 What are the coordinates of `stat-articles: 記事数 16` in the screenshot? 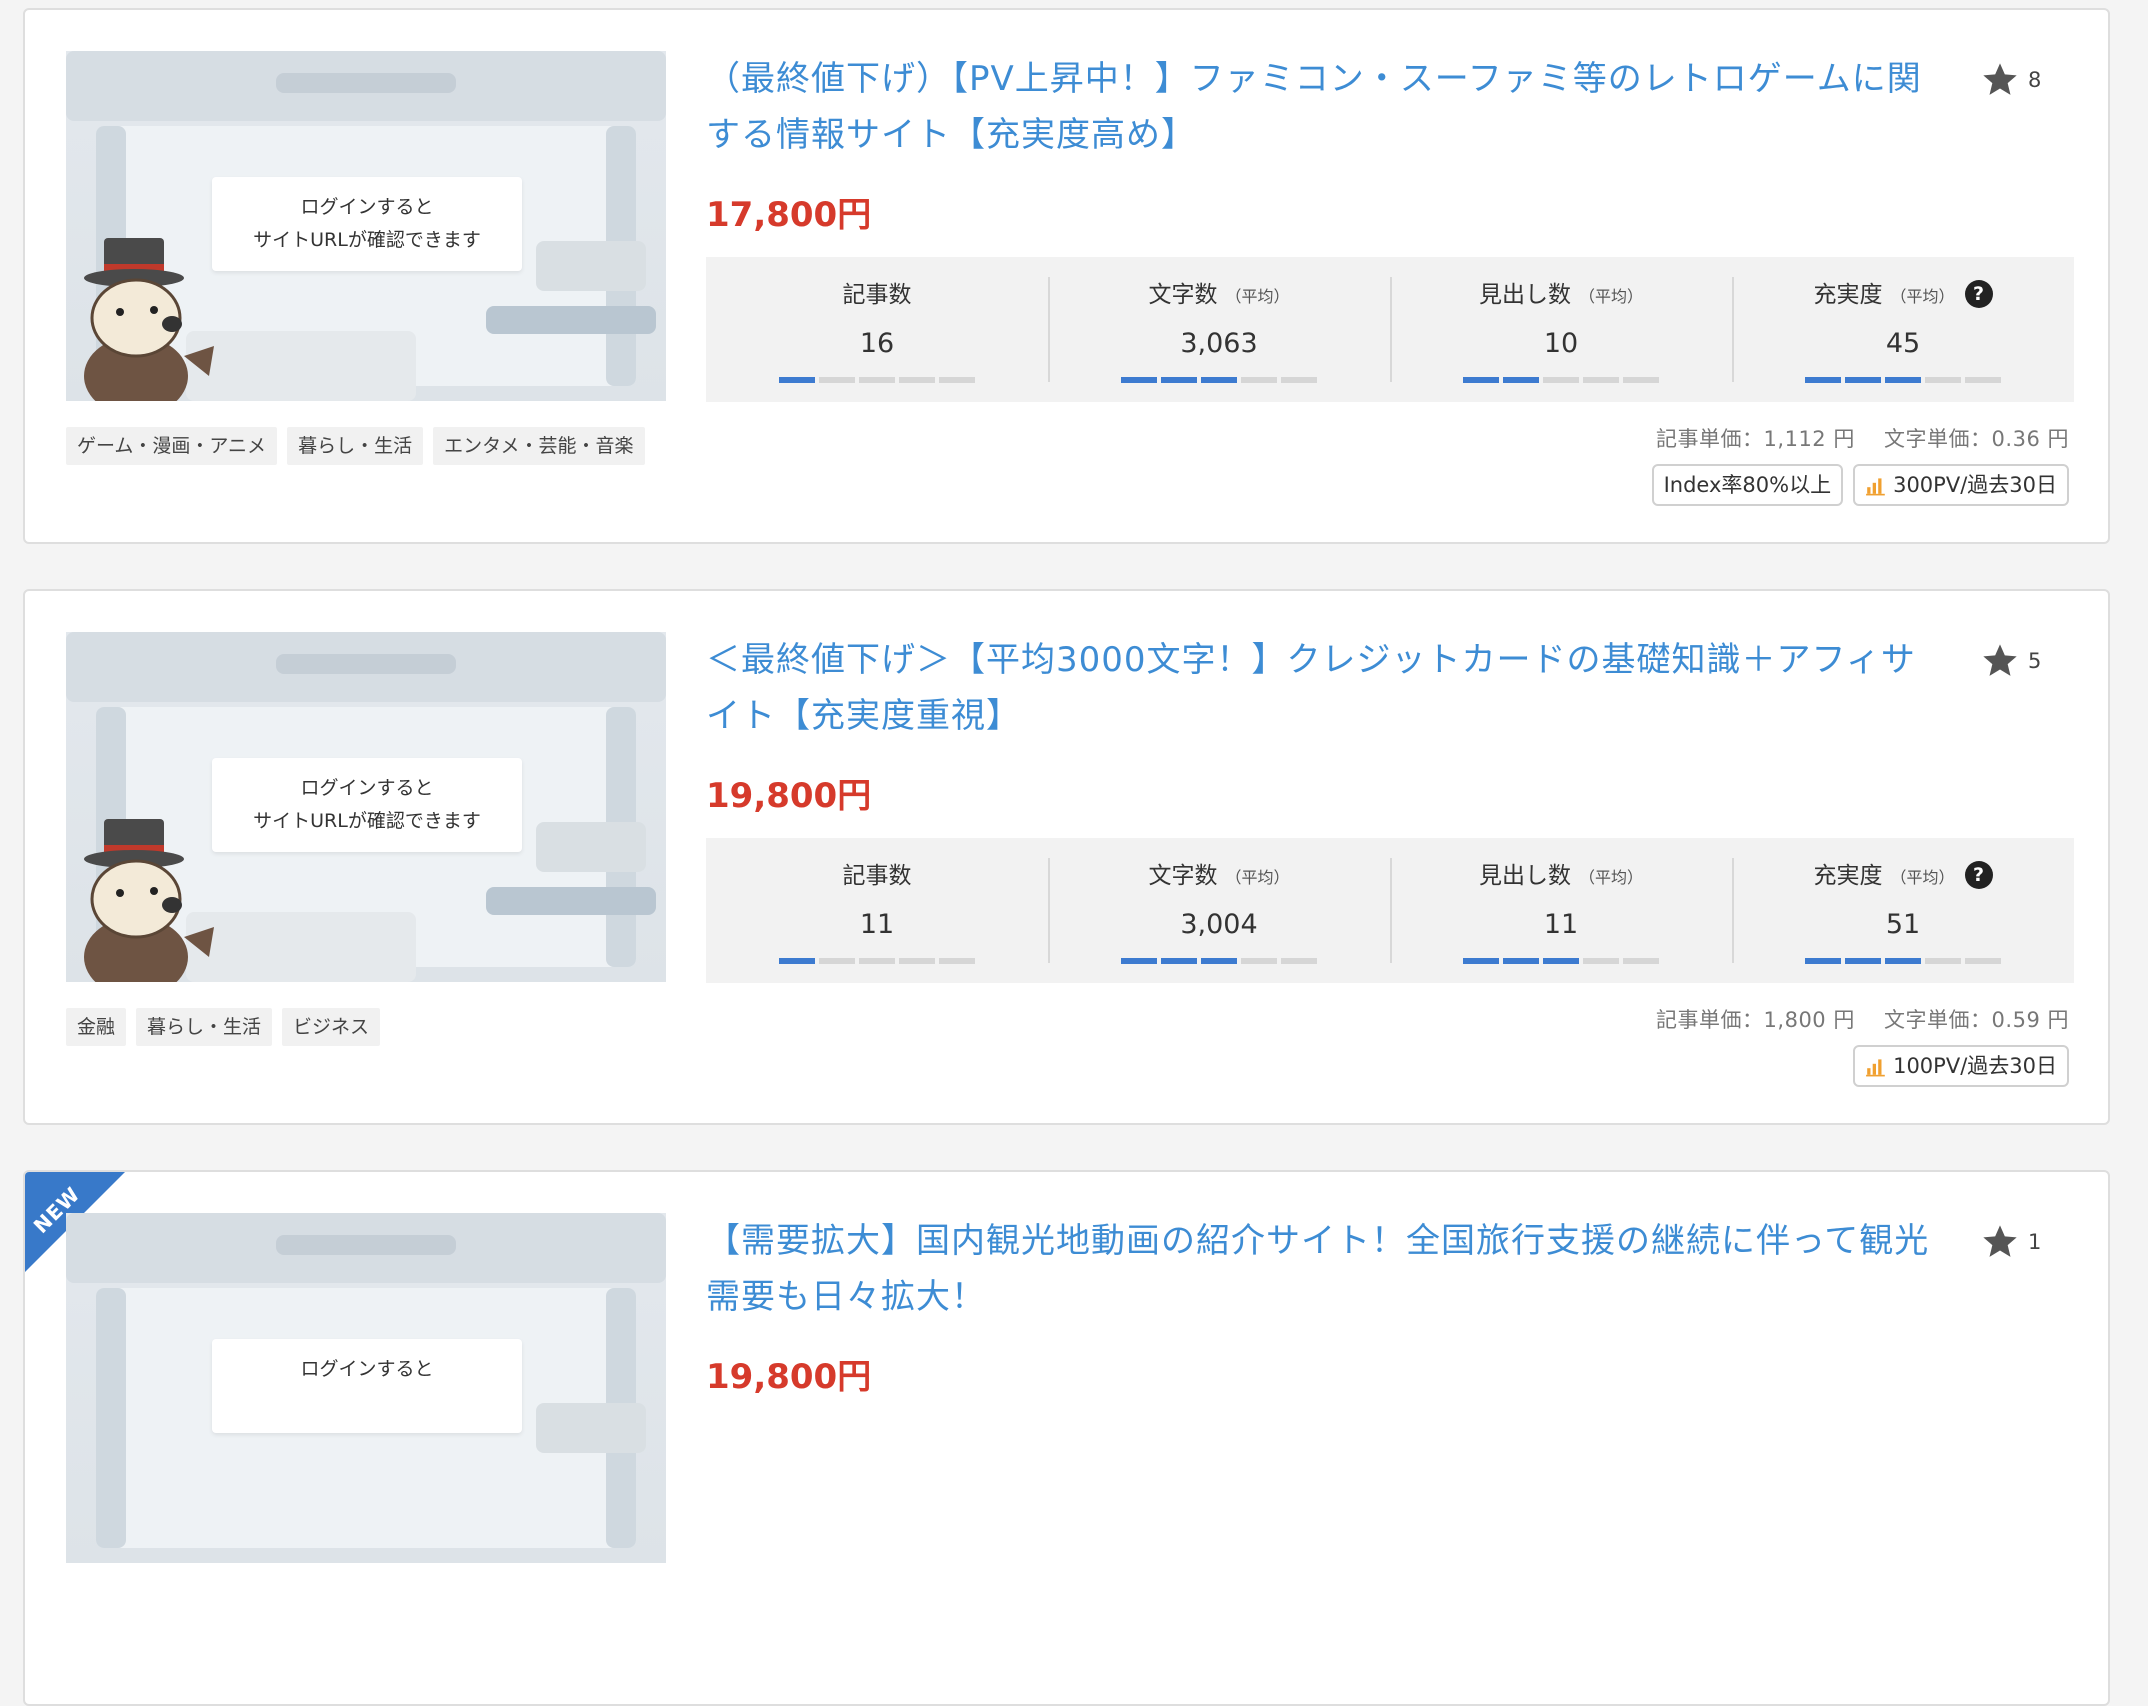 It's located at (877, 329).